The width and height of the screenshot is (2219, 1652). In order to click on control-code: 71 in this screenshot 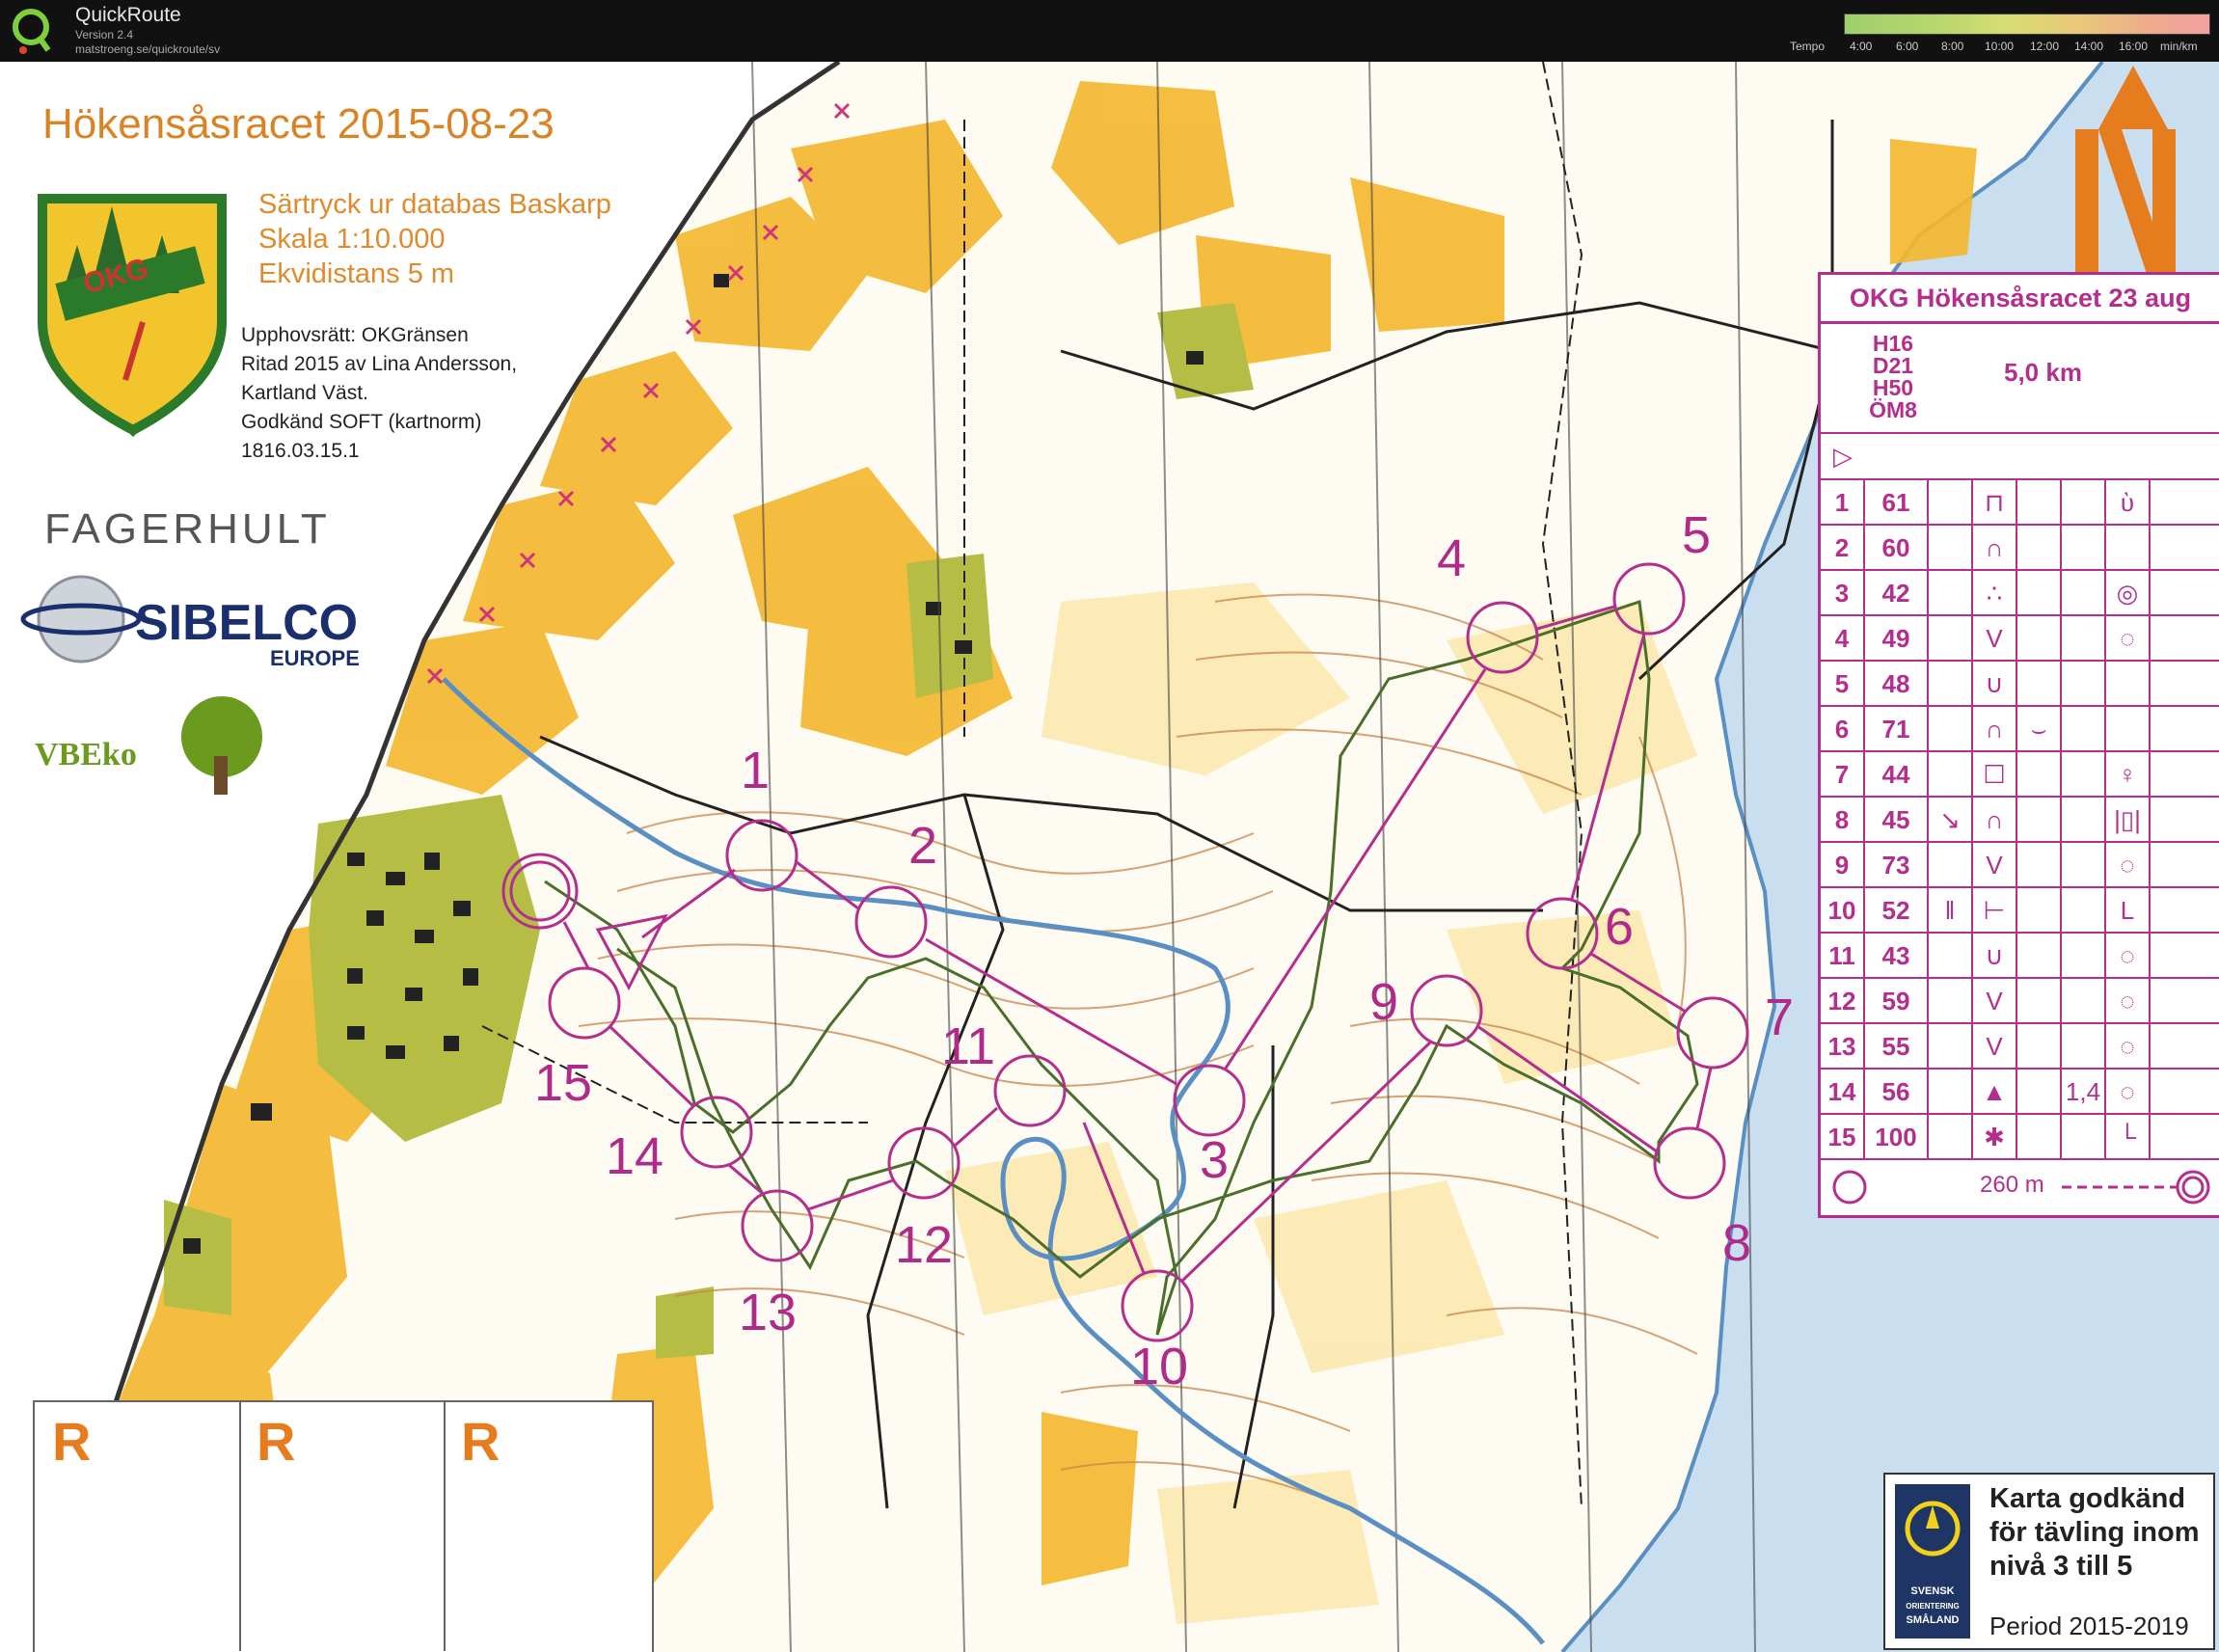, I will do `click(1897, 729)`.